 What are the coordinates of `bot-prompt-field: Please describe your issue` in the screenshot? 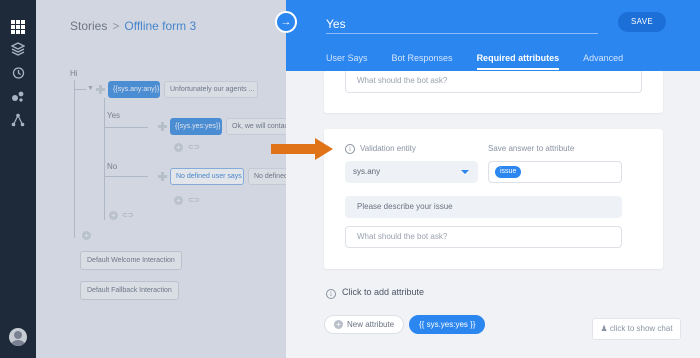 It's located at (483, 207).